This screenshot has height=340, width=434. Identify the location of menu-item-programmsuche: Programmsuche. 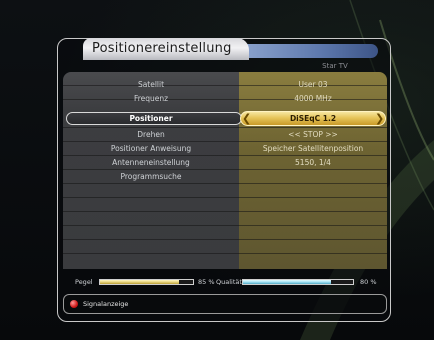
(151, 177).